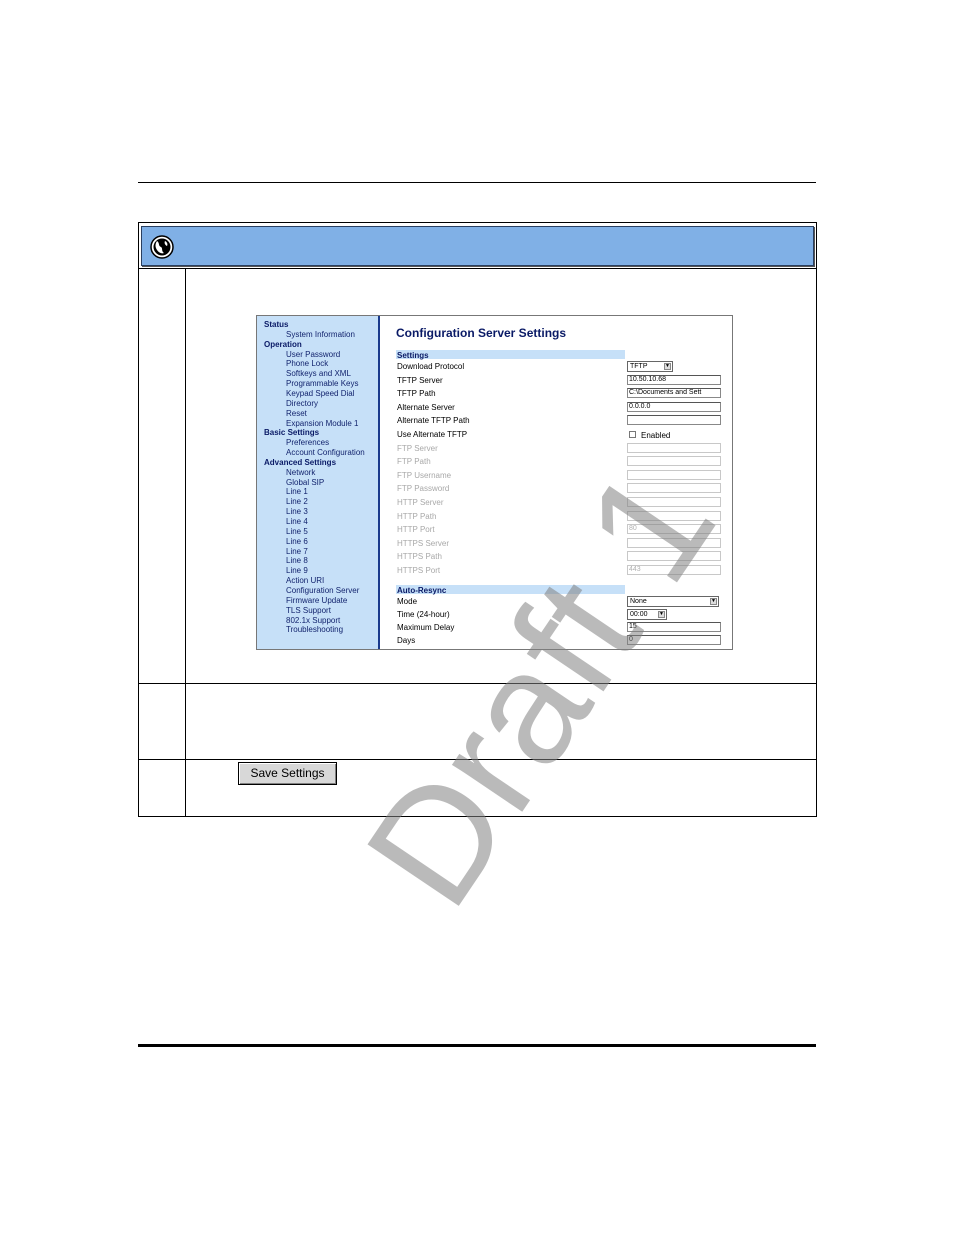  I want to click on sidebar-link: System Information, so click(320, 334).